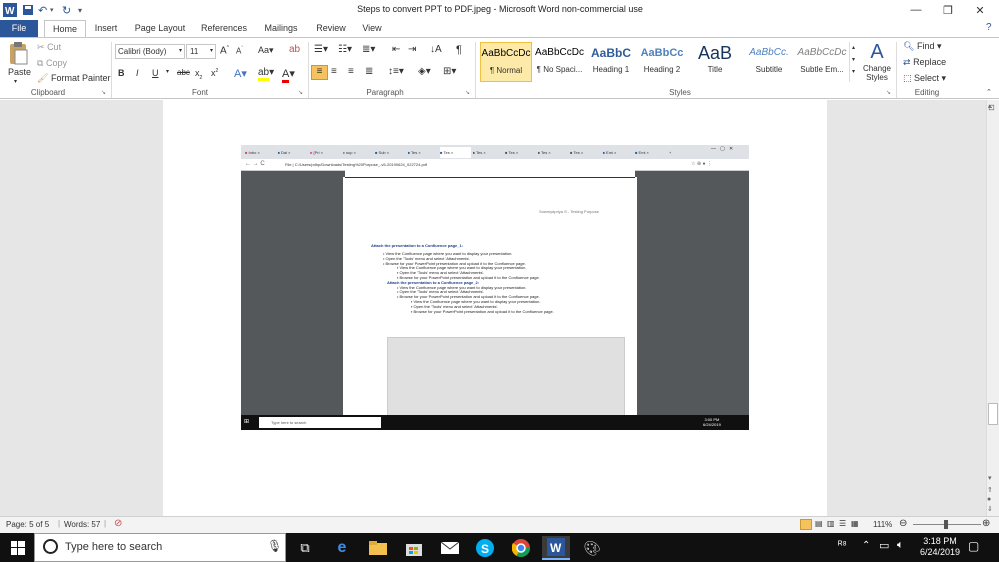 This screenshot has width=999, height=562. I want to click on select-button: ⬚ Select ▾, so click(924, 78).